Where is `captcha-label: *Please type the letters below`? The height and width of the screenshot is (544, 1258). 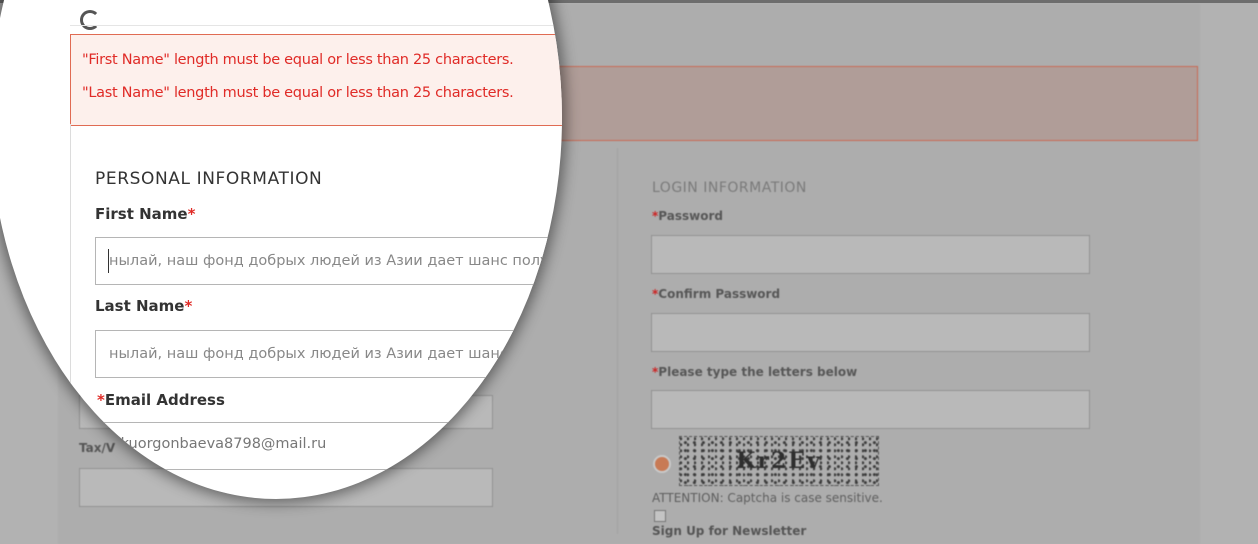 captcha-label: *Please type the letters below is located at coordinates (755, 372).